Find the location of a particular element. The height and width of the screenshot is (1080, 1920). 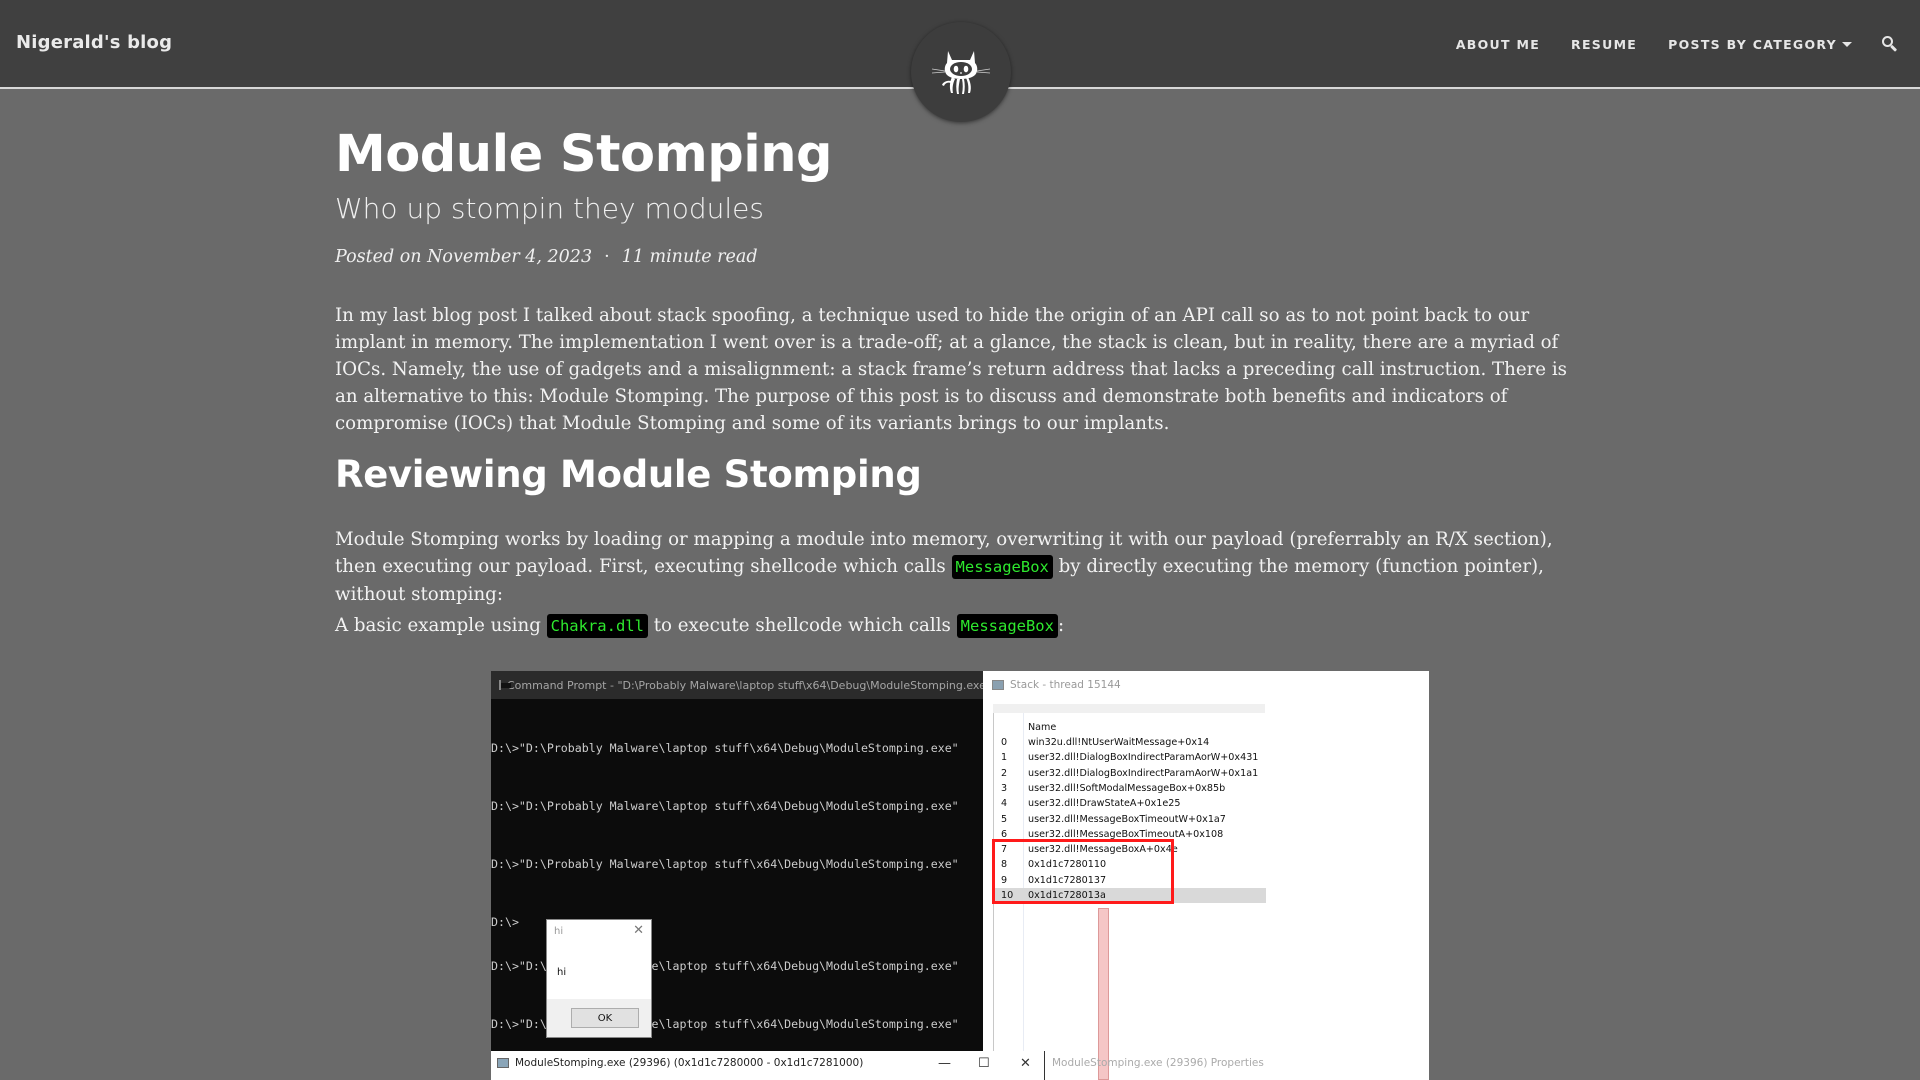

stack-row-index: 10 is located at coordinates (1007, 895).